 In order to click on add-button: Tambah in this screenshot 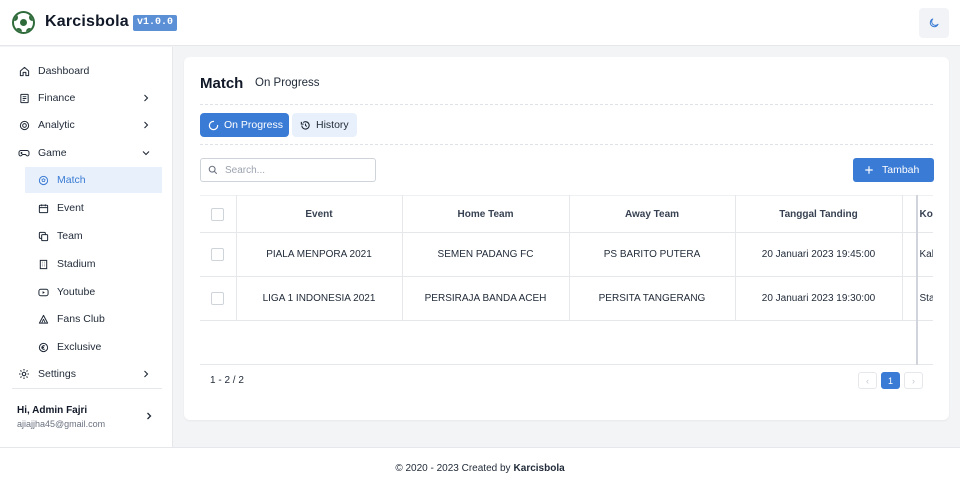, I will do `click(893, 170)`.